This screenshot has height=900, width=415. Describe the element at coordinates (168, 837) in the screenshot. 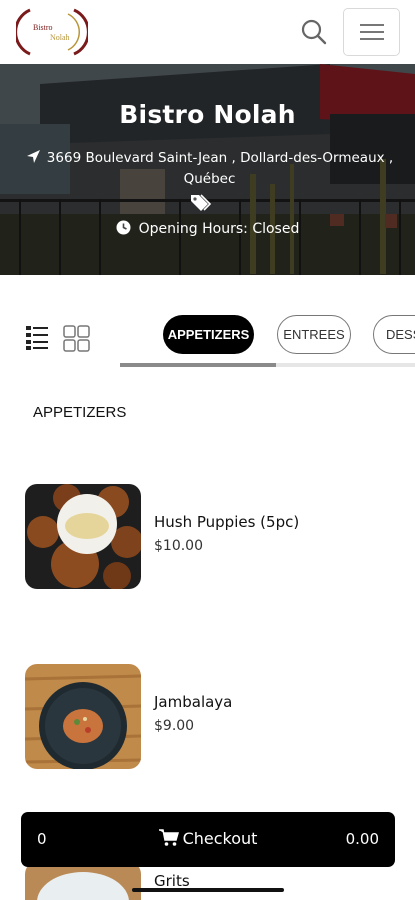

I see `shopping-cart-icon` at that location.